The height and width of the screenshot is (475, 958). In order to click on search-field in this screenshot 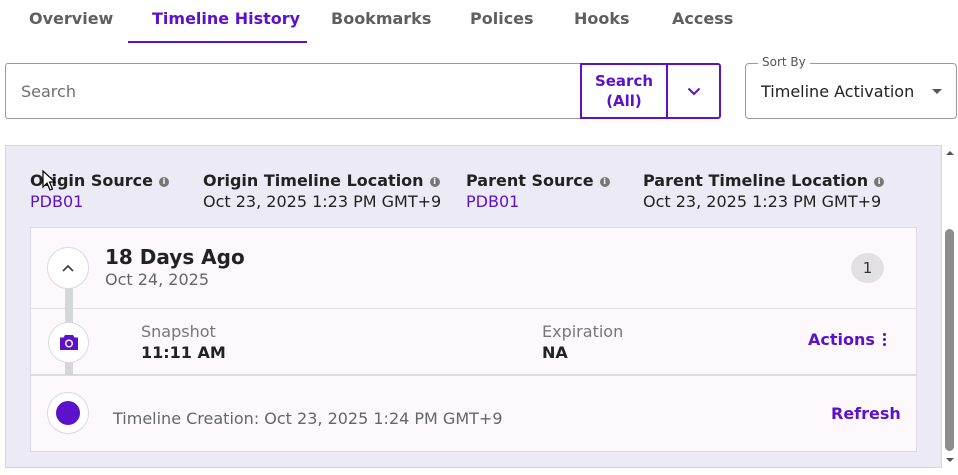, I will do `click(293, 91)`.